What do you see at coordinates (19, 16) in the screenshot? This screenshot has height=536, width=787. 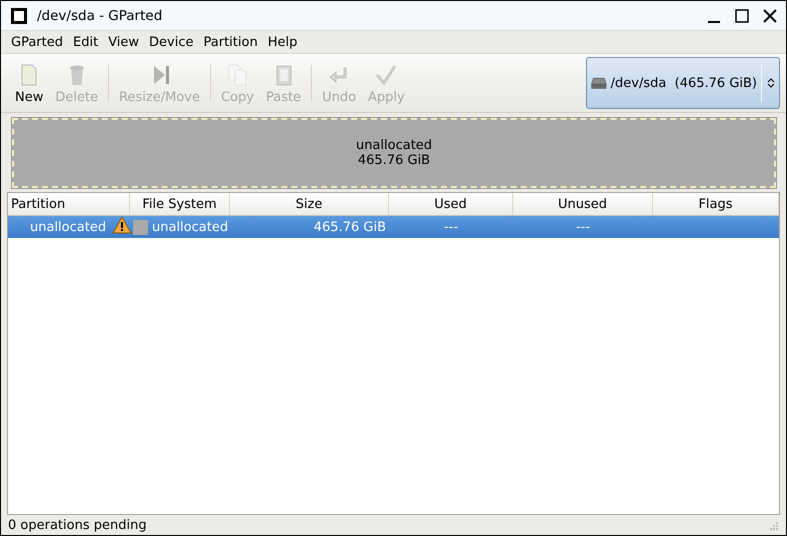 I see `window-icon` at bounding box center [19, 16].